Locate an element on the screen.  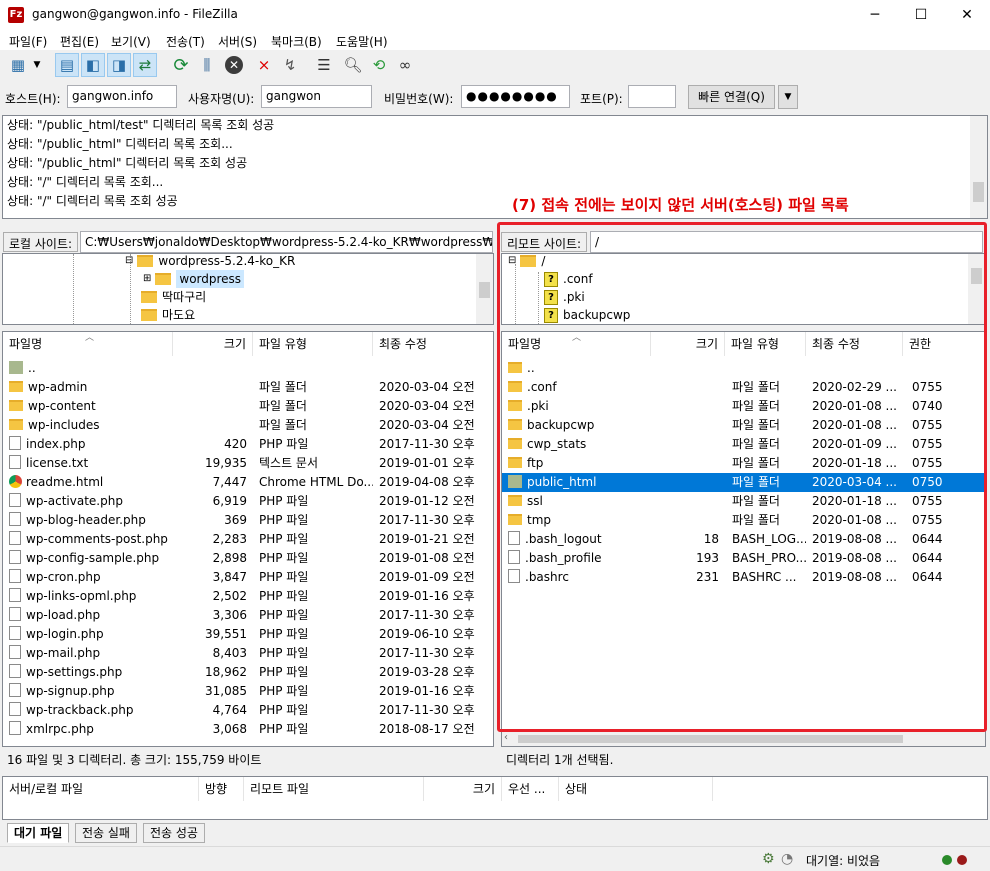
user-input: gangwon is located at coordinates (316, 96).